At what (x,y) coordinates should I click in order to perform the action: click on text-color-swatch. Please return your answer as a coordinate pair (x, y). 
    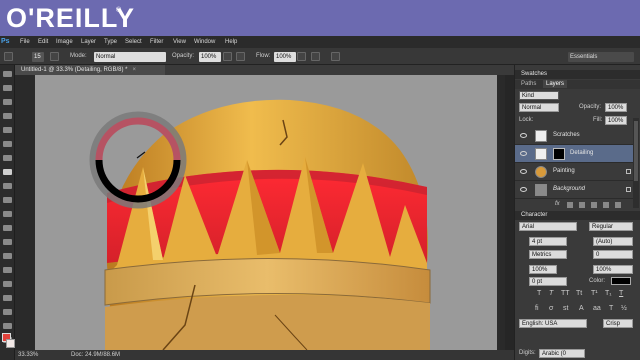
    Looking at the image, I should click on (621, 281).